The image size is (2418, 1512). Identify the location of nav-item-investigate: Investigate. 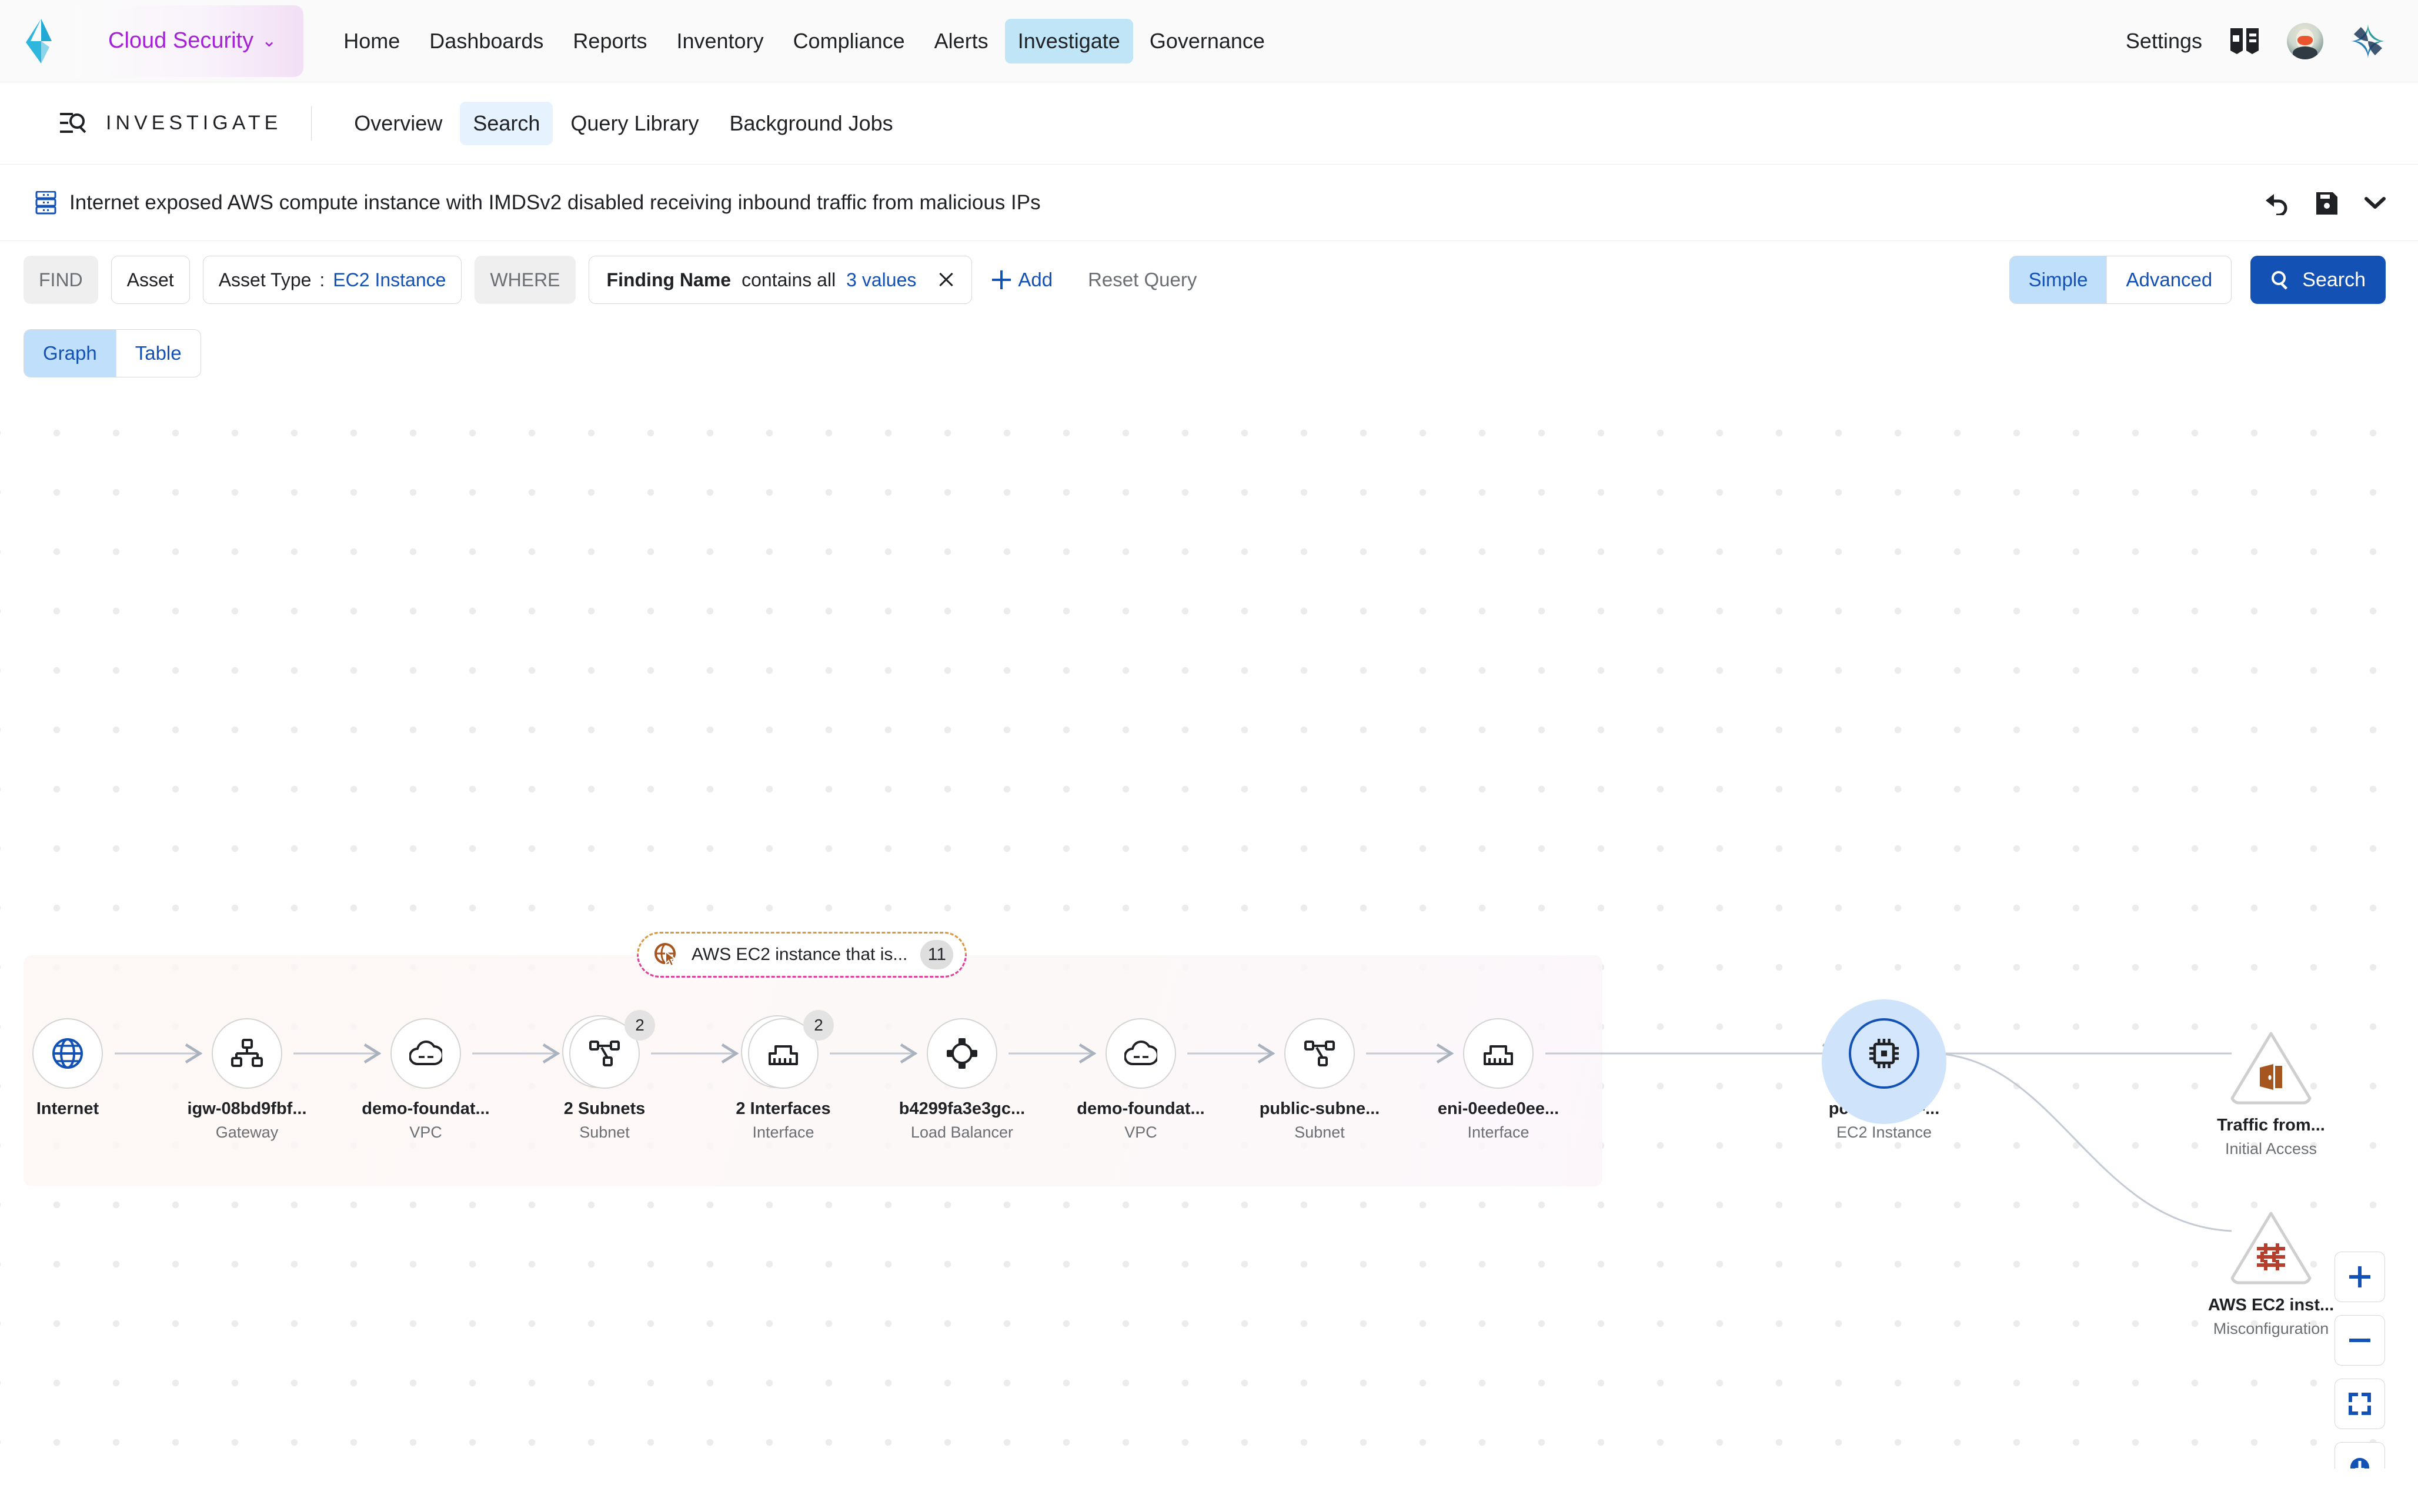
(1068, 41).